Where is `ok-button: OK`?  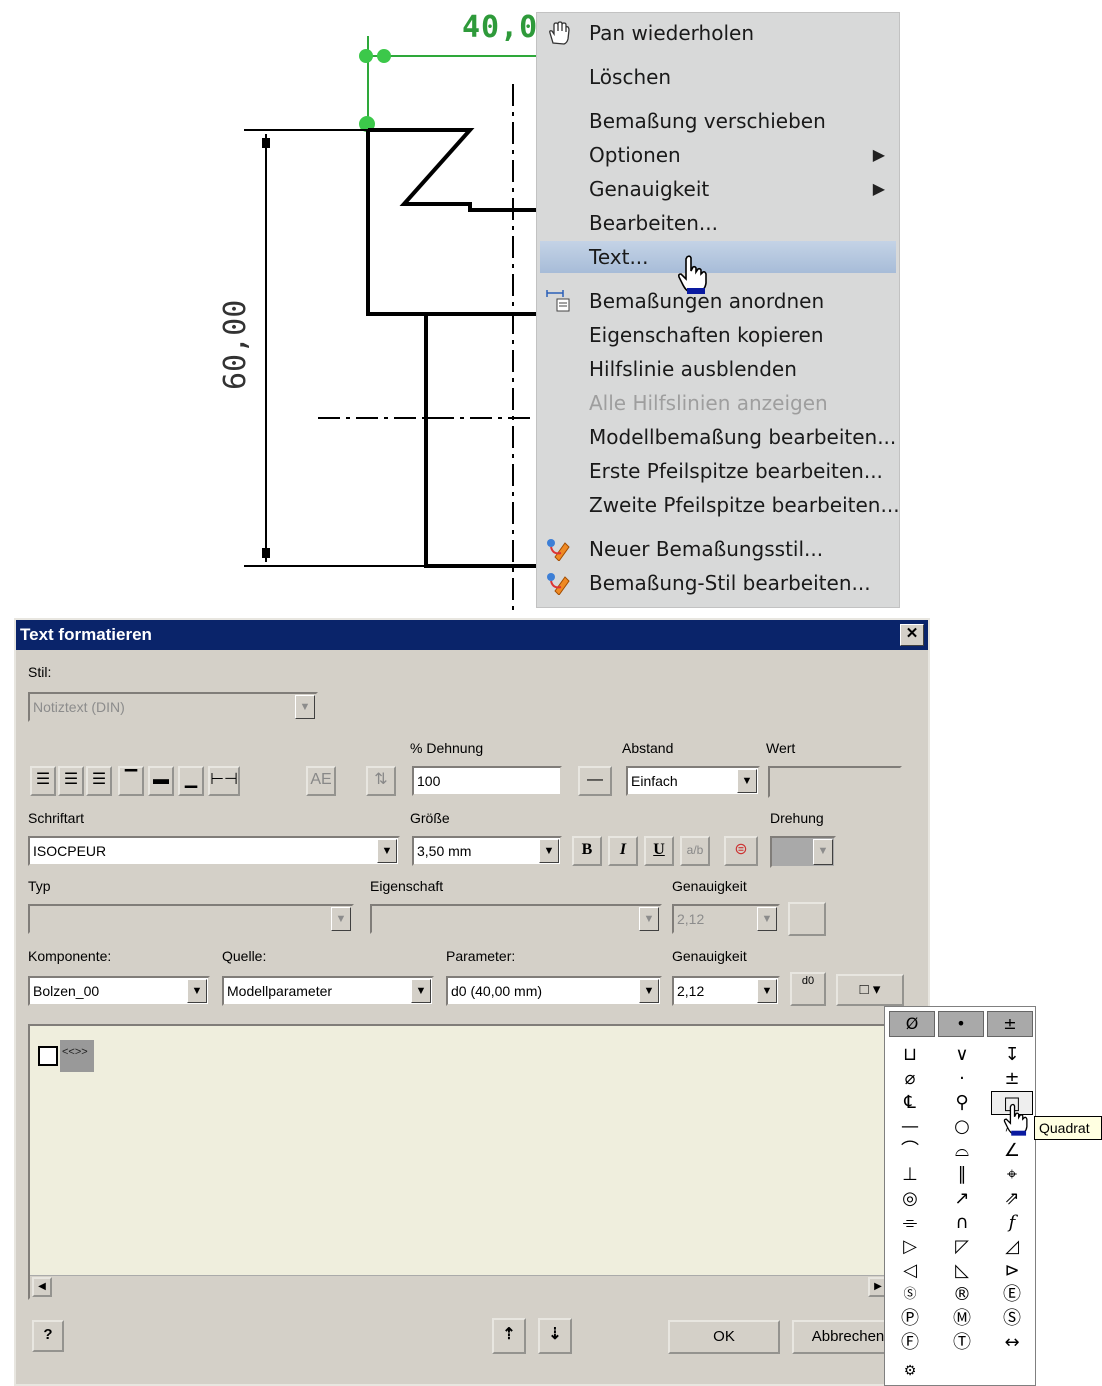 ok-button: OK is located at coordinates (724, 1337).